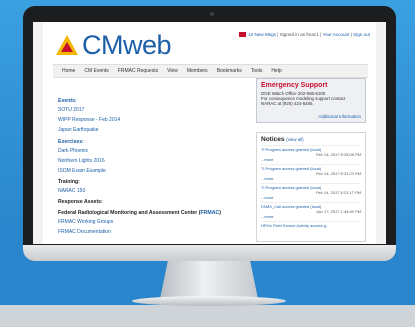  What do you see at coordinates (155, 151) in the screenshot?
I see `exercise-link: Dark Phoenix` at bounding box center [155, 151].